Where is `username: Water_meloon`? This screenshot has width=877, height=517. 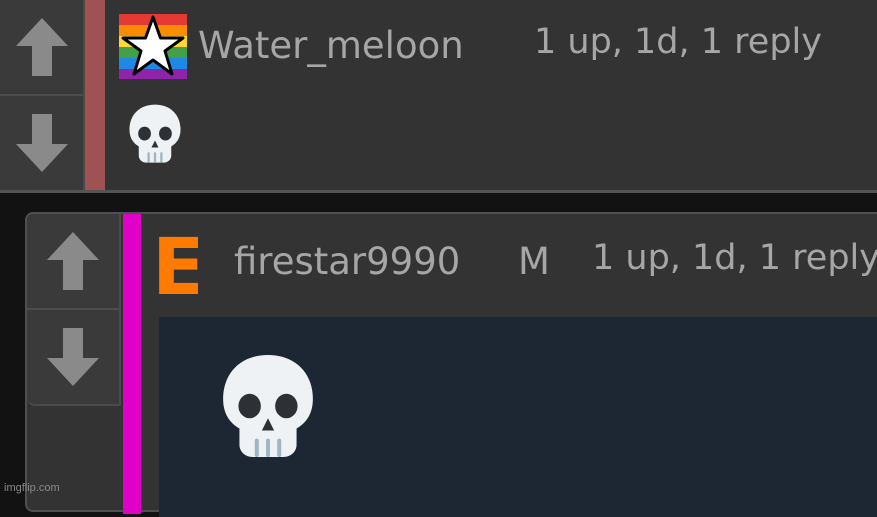 username: Water_meloon is located at coordinates (331, 45).